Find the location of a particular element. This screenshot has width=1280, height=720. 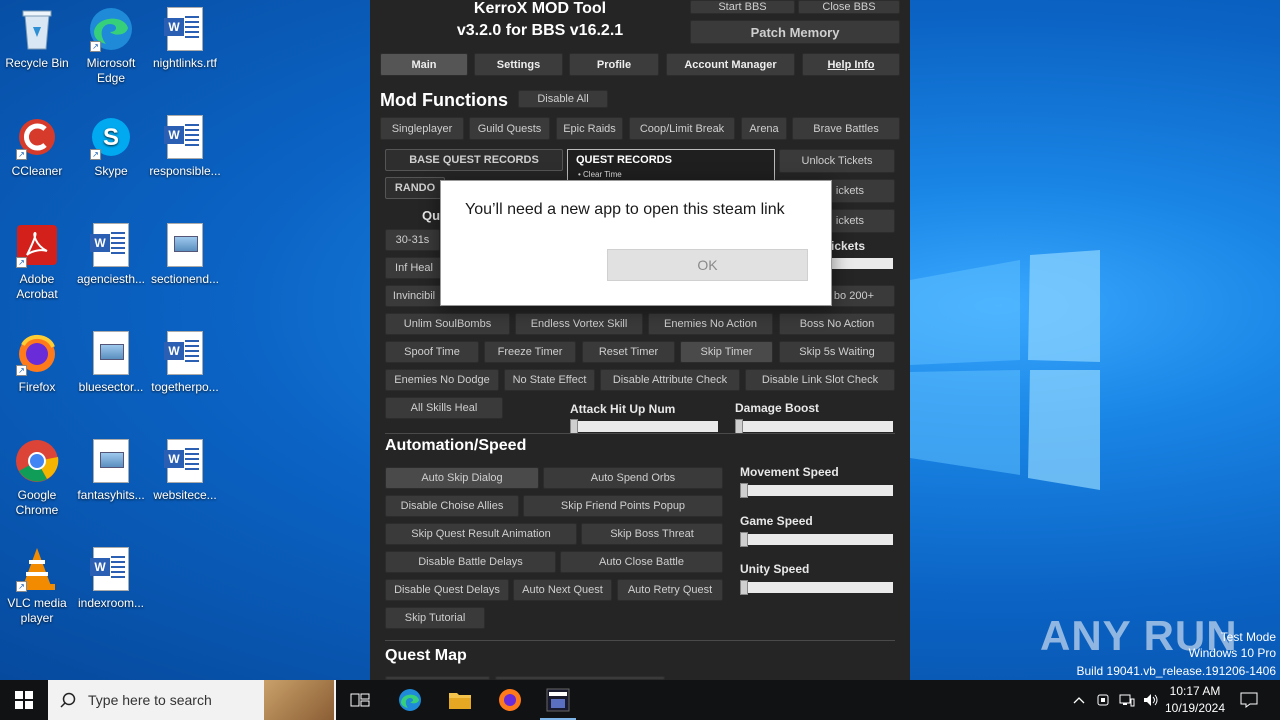

firefox-icon is located at coordinates (510, 700).